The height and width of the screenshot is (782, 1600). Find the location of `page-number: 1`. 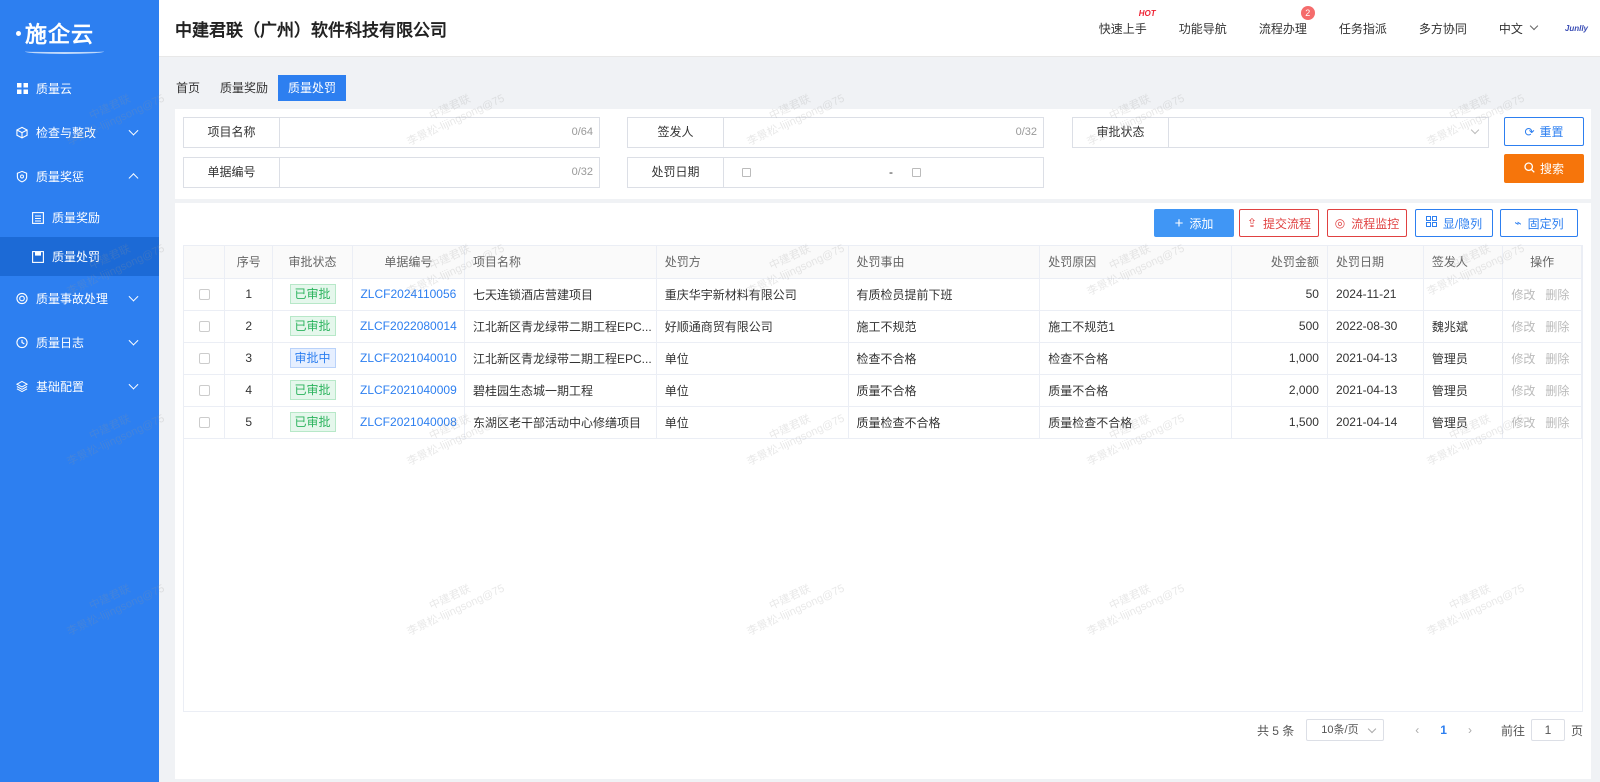

page-number: 1 is located at coordinates (1443, 730).